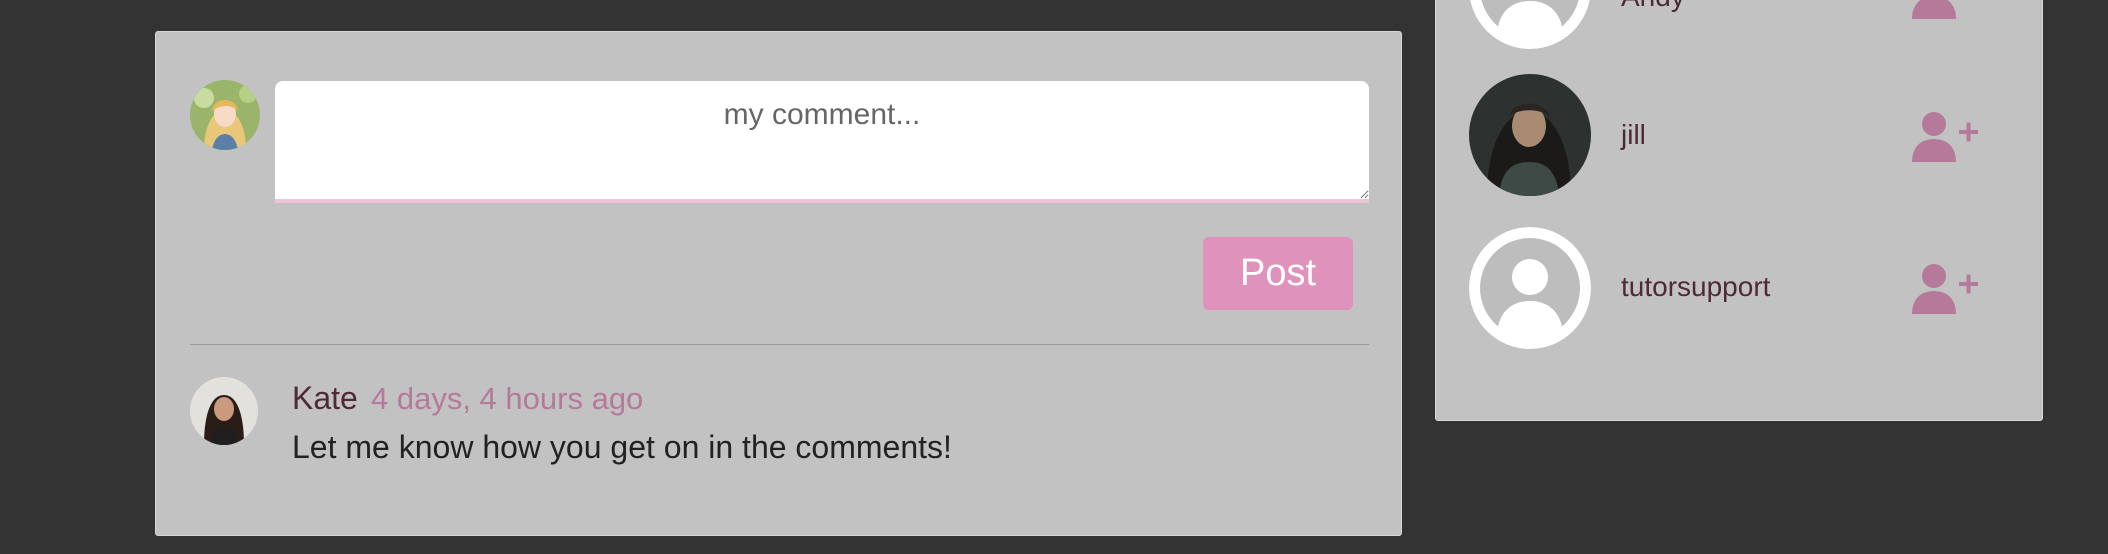 The height and width of the screenshot is (554, 2108). I want to click on post-button: Post, so click(1278, 273).